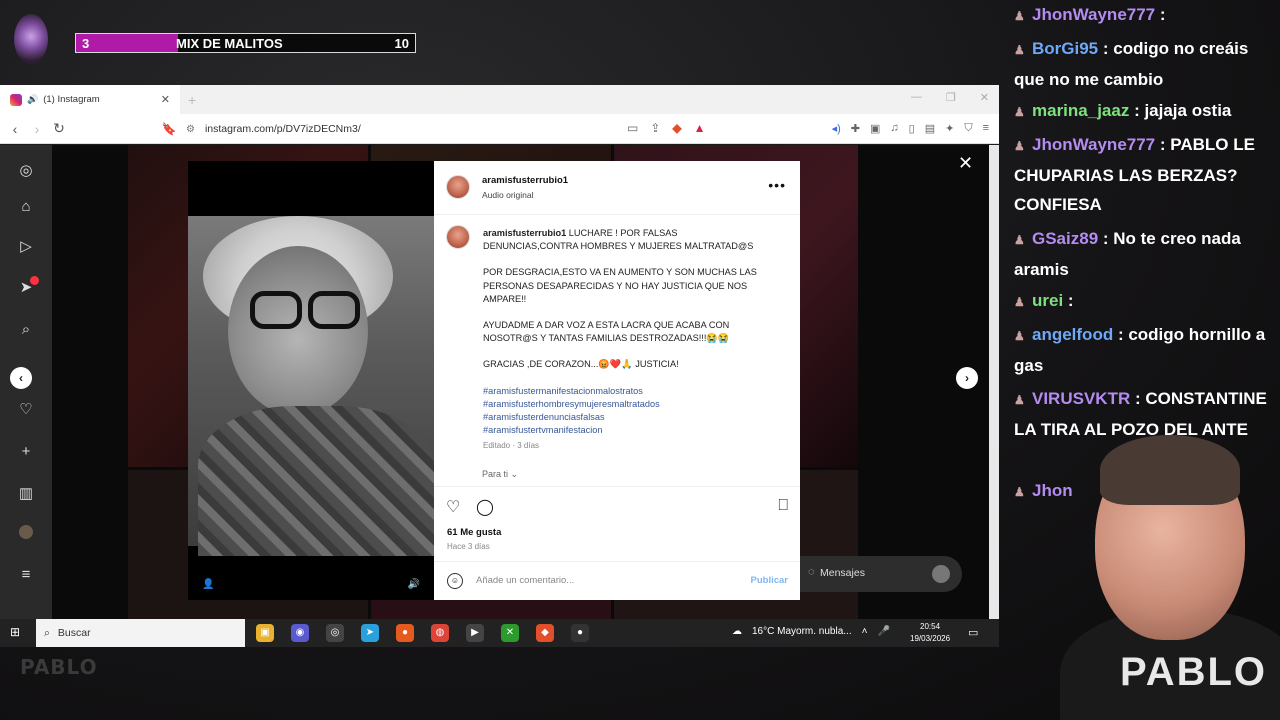  I want to click on obs-icon: ◎, so click(335, 633).